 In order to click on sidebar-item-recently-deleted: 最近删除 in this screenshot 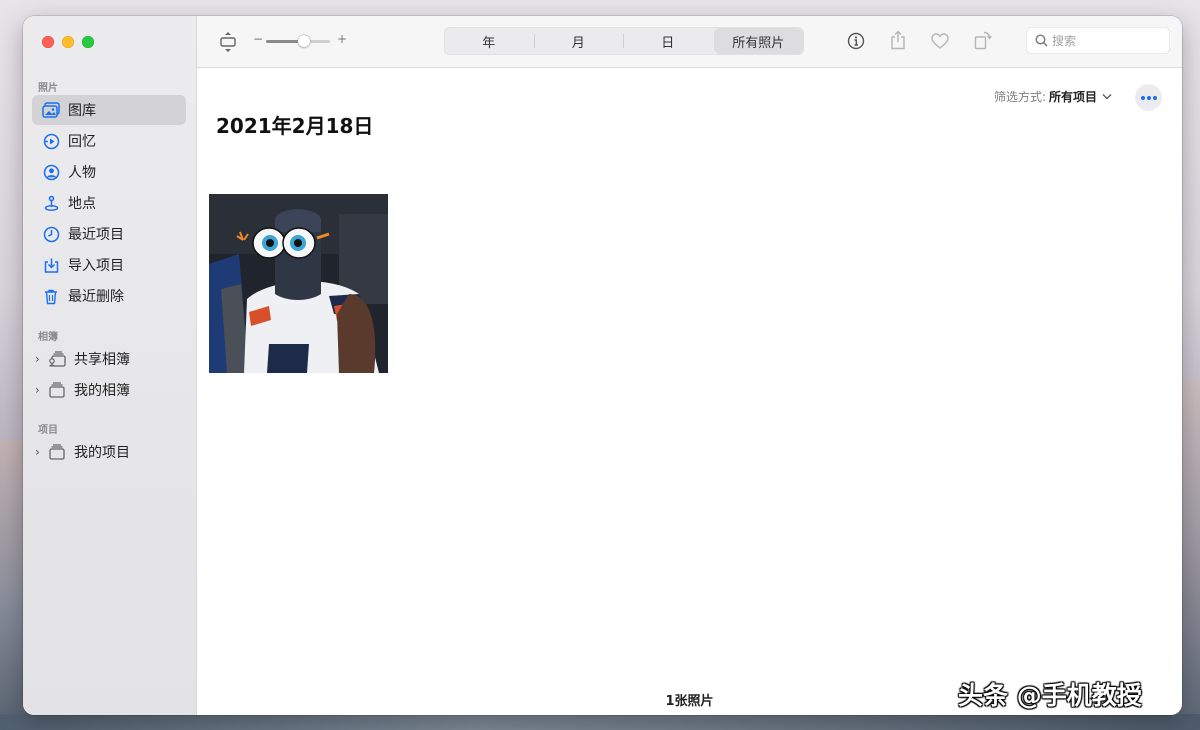, I will do `click(109, 296)`.